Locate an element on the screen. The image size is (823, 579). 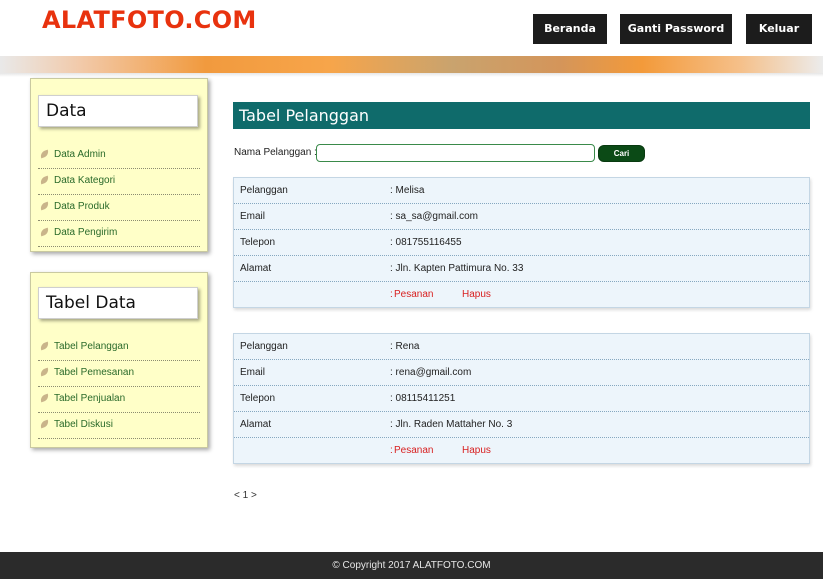
sidebar-item-data-produk: Data Produk is located at coordinates (119, 208).